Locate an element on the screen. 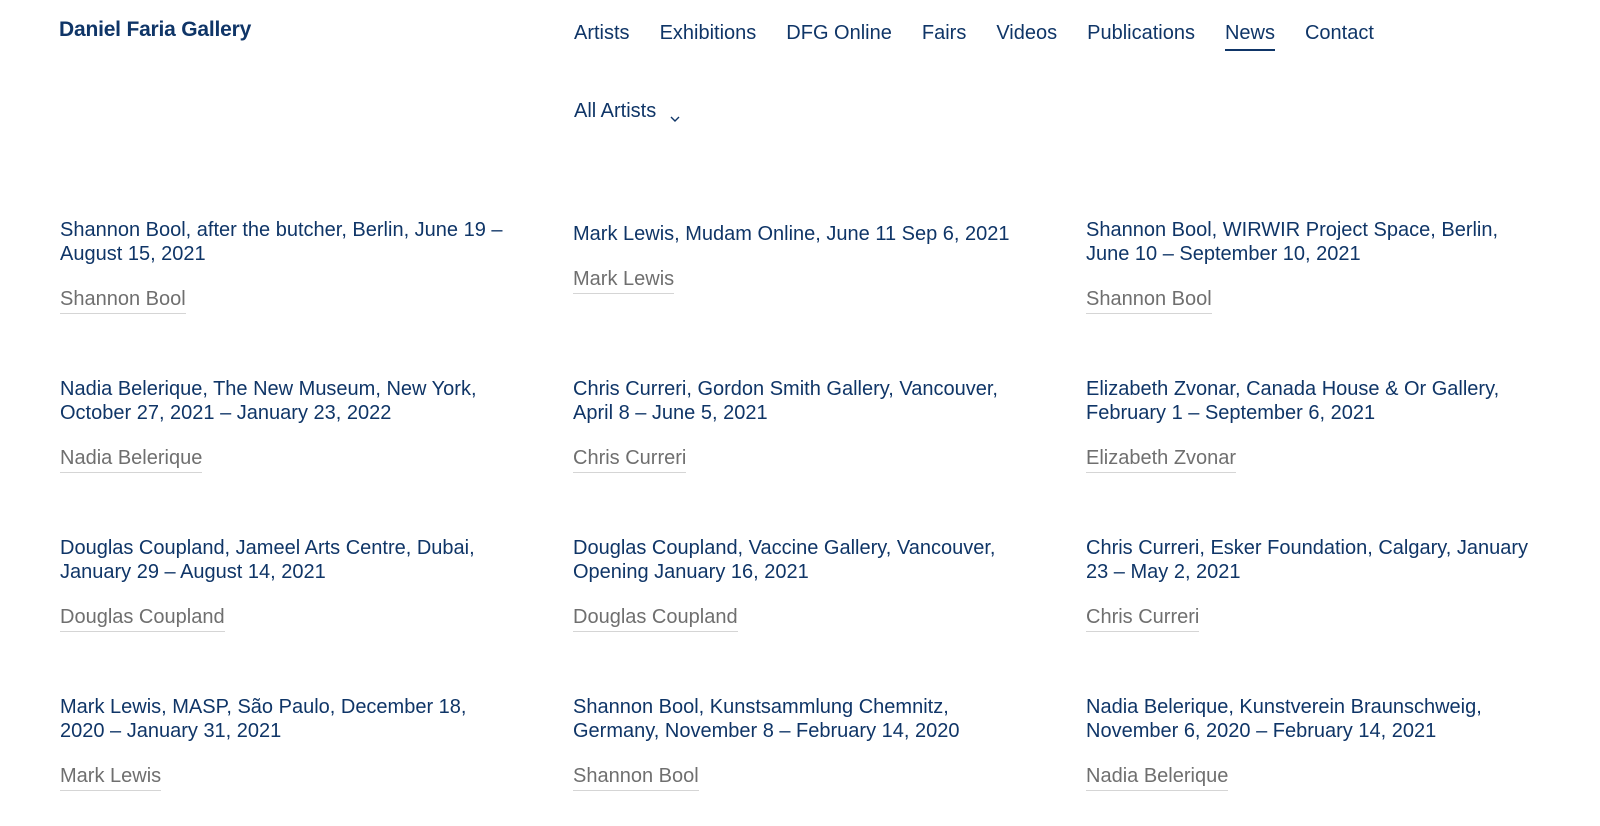 The image size is (1600, 826). nav-item-contact: Contact is located at coordinates (1339, 36).